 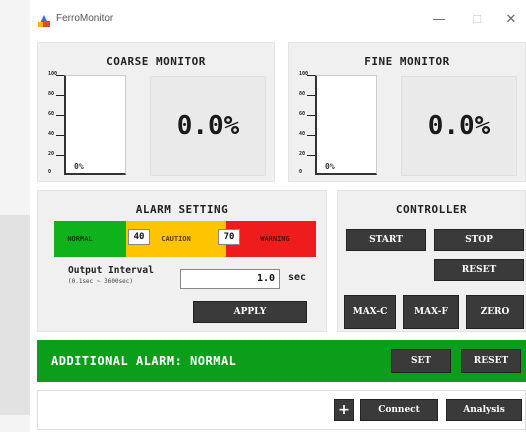 What do you see at coordinates (302, 114) in the screenshot?
I see `fine-tick-label: 60` at bounding box center [302, 114].